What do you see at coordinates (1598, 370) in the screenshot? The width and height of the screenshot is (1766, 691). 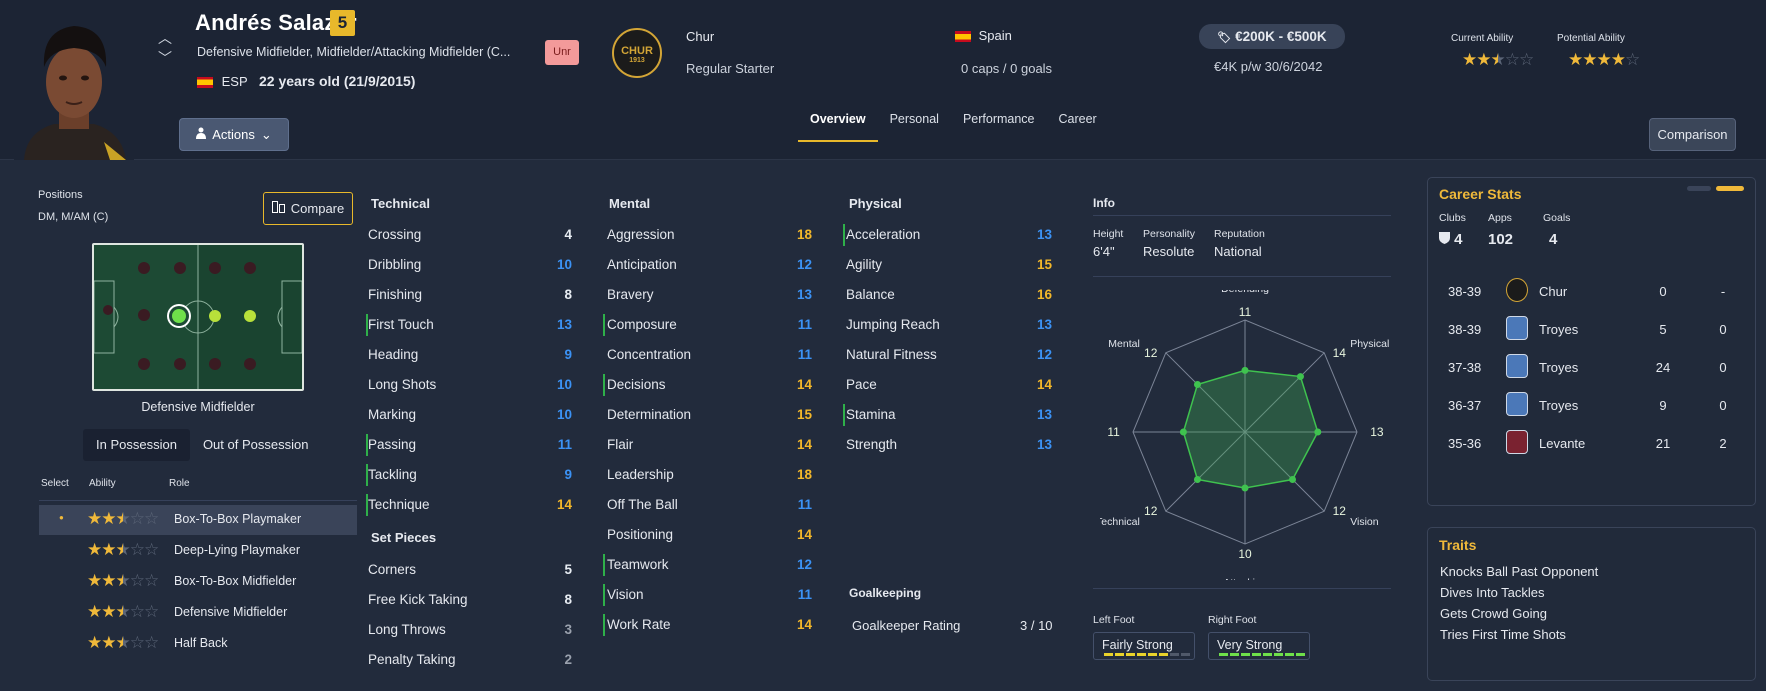 I see `career-row: 37-38 Troyes 24 0` at bounding box center [1598, 370].